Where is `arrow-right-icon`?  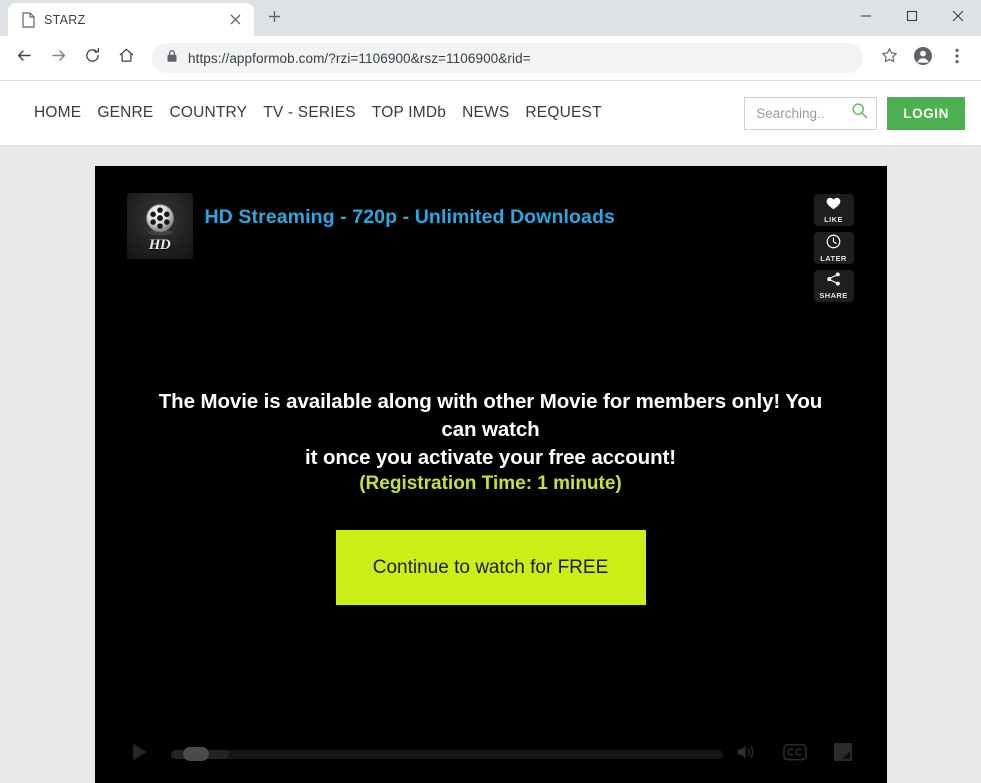
arrow-right-icon is located at coordinates (58, 58).